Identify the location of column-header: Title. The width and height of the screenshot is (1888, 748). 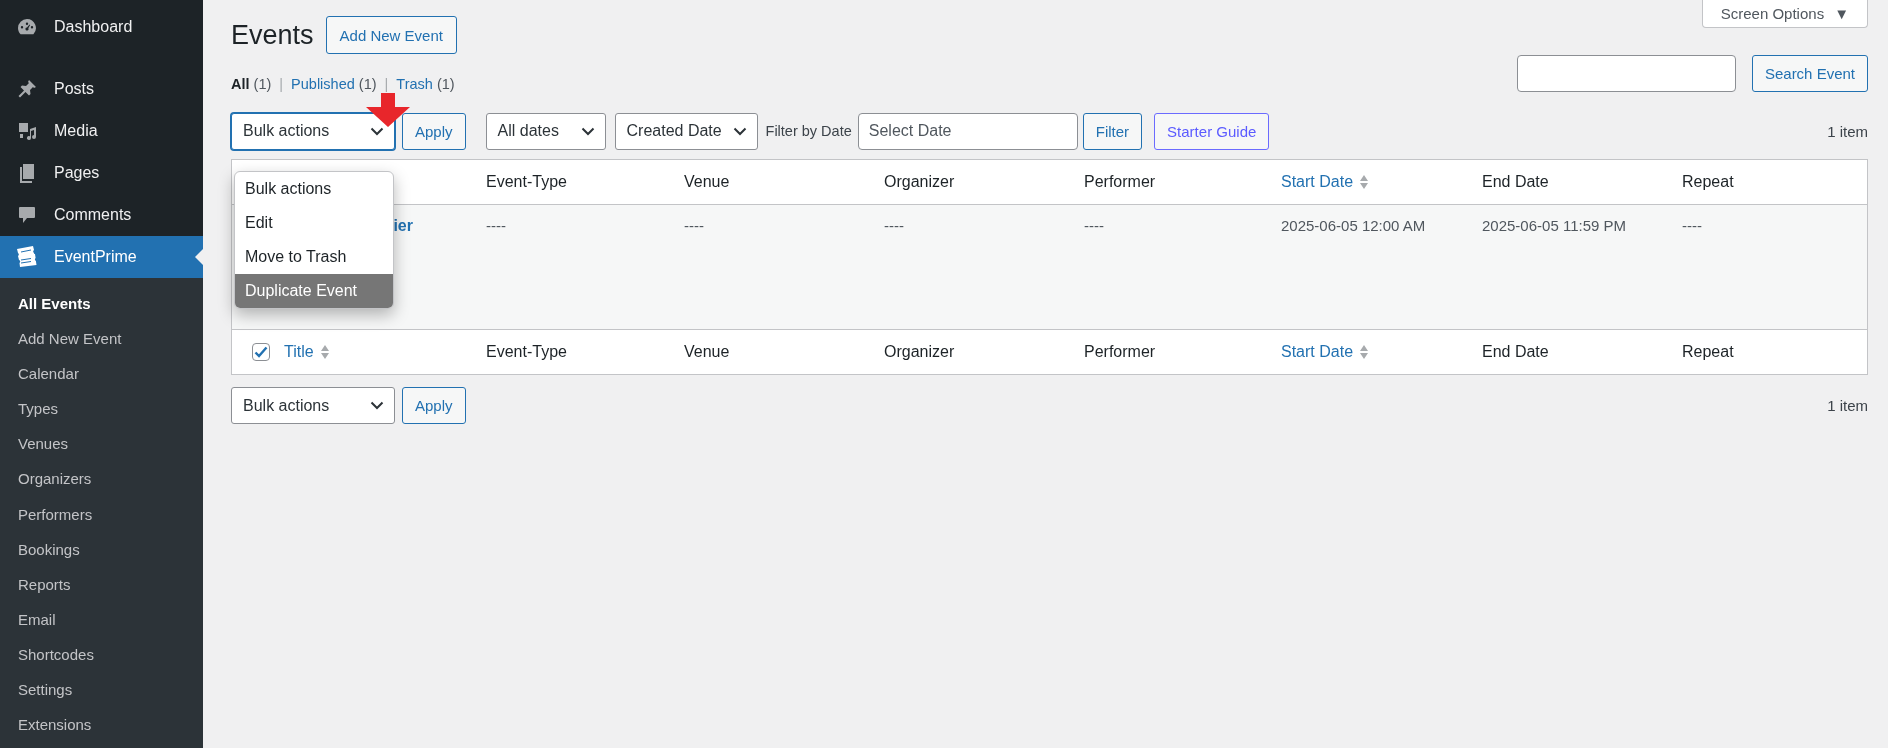
(307, 352).